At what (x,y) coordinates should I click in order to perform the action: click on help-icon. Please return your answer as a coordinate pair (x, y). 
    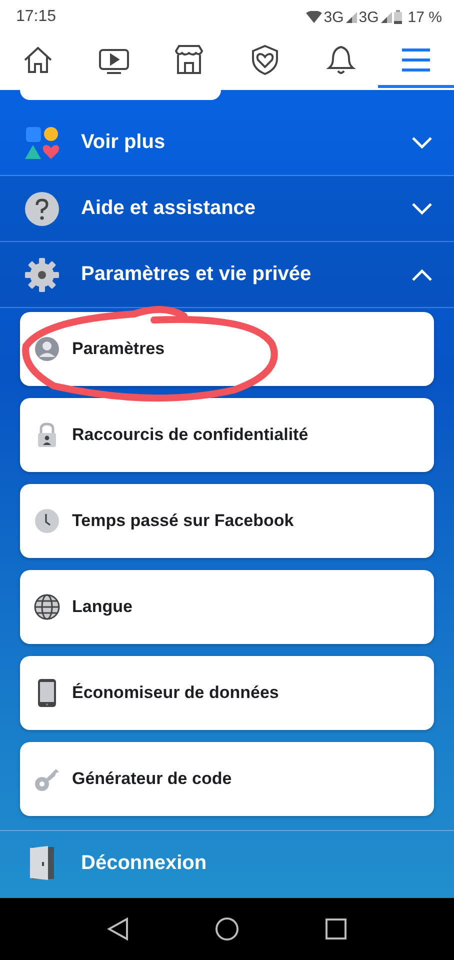
    Looking at the image, I should click on (42, 208).